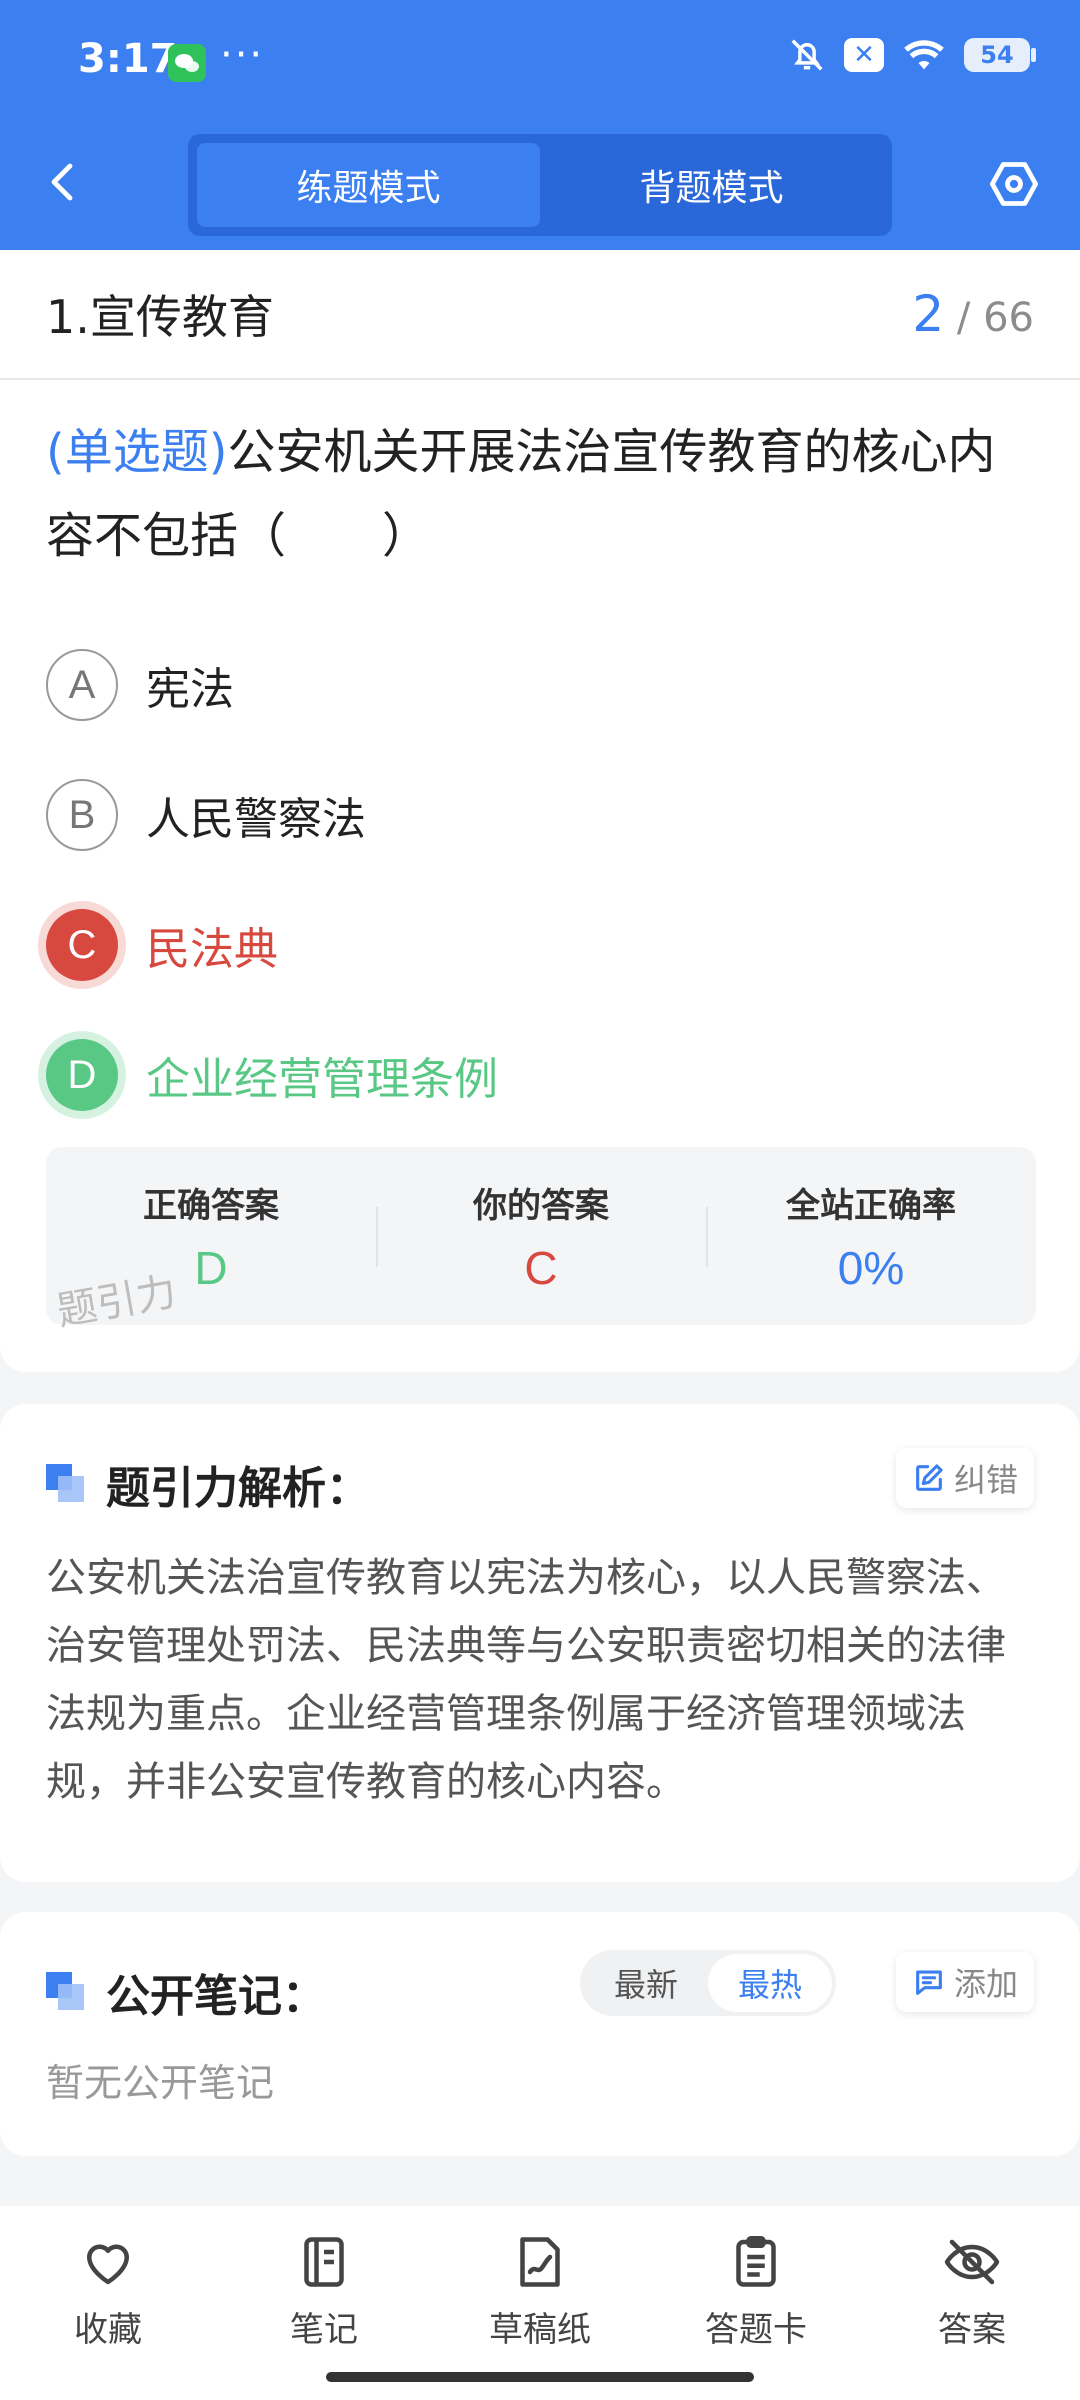 The height and width of the screenshot is (2400, 1080). What do you see at coordinates (116, 1302) in the screenshot?
I see `watermark-text: 题引力` at bounding box center [116, 1302].